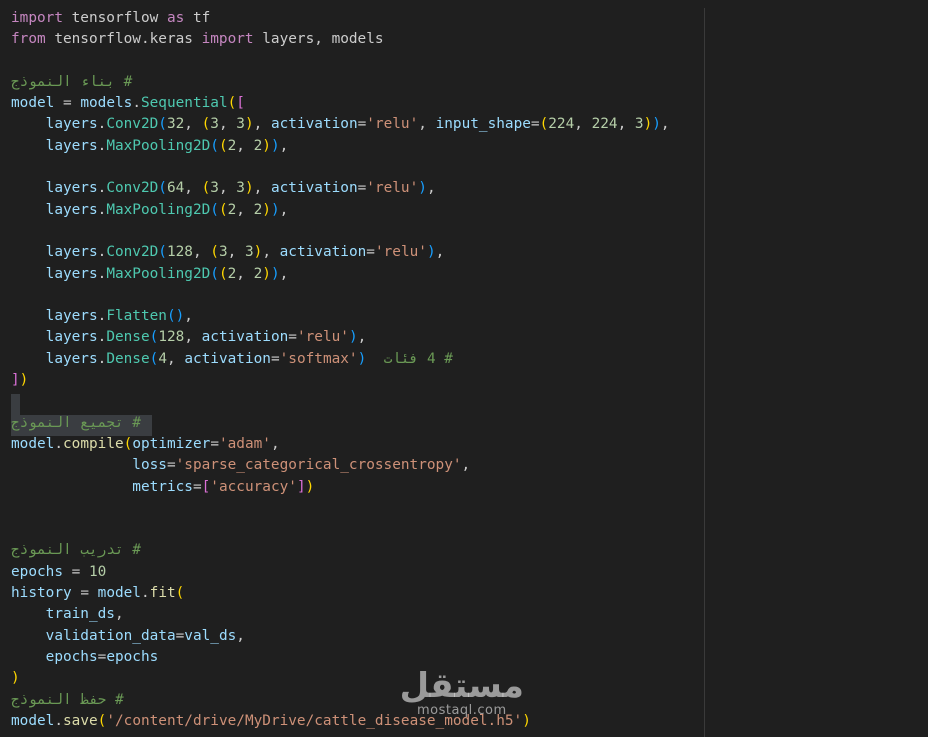 The width and height of the screenshot is (928, 737). I want to click on code-token: activation, so click(245, 337).